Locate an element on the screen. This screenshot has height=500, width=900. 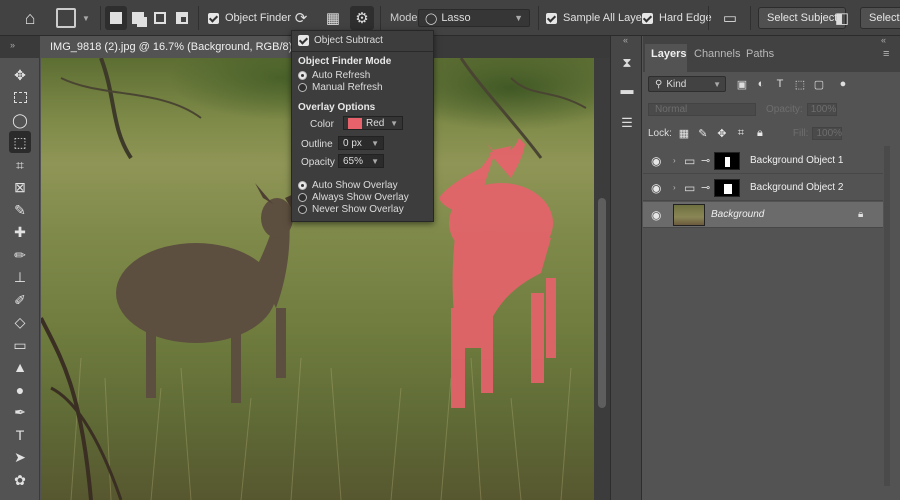
select-and-mask-button: Select is located at coordinates (880, 18).